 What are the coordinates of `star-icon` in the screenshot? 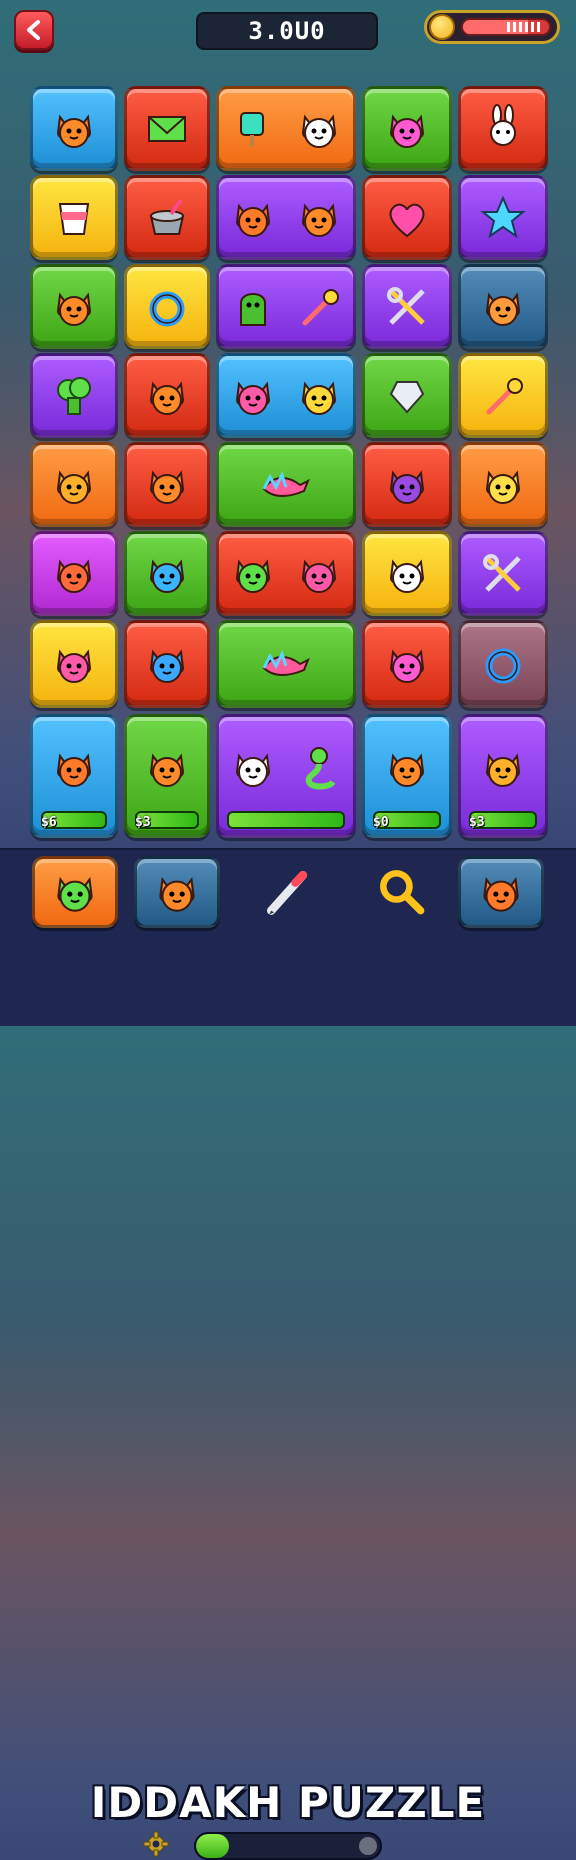 It's located at (503, 216).